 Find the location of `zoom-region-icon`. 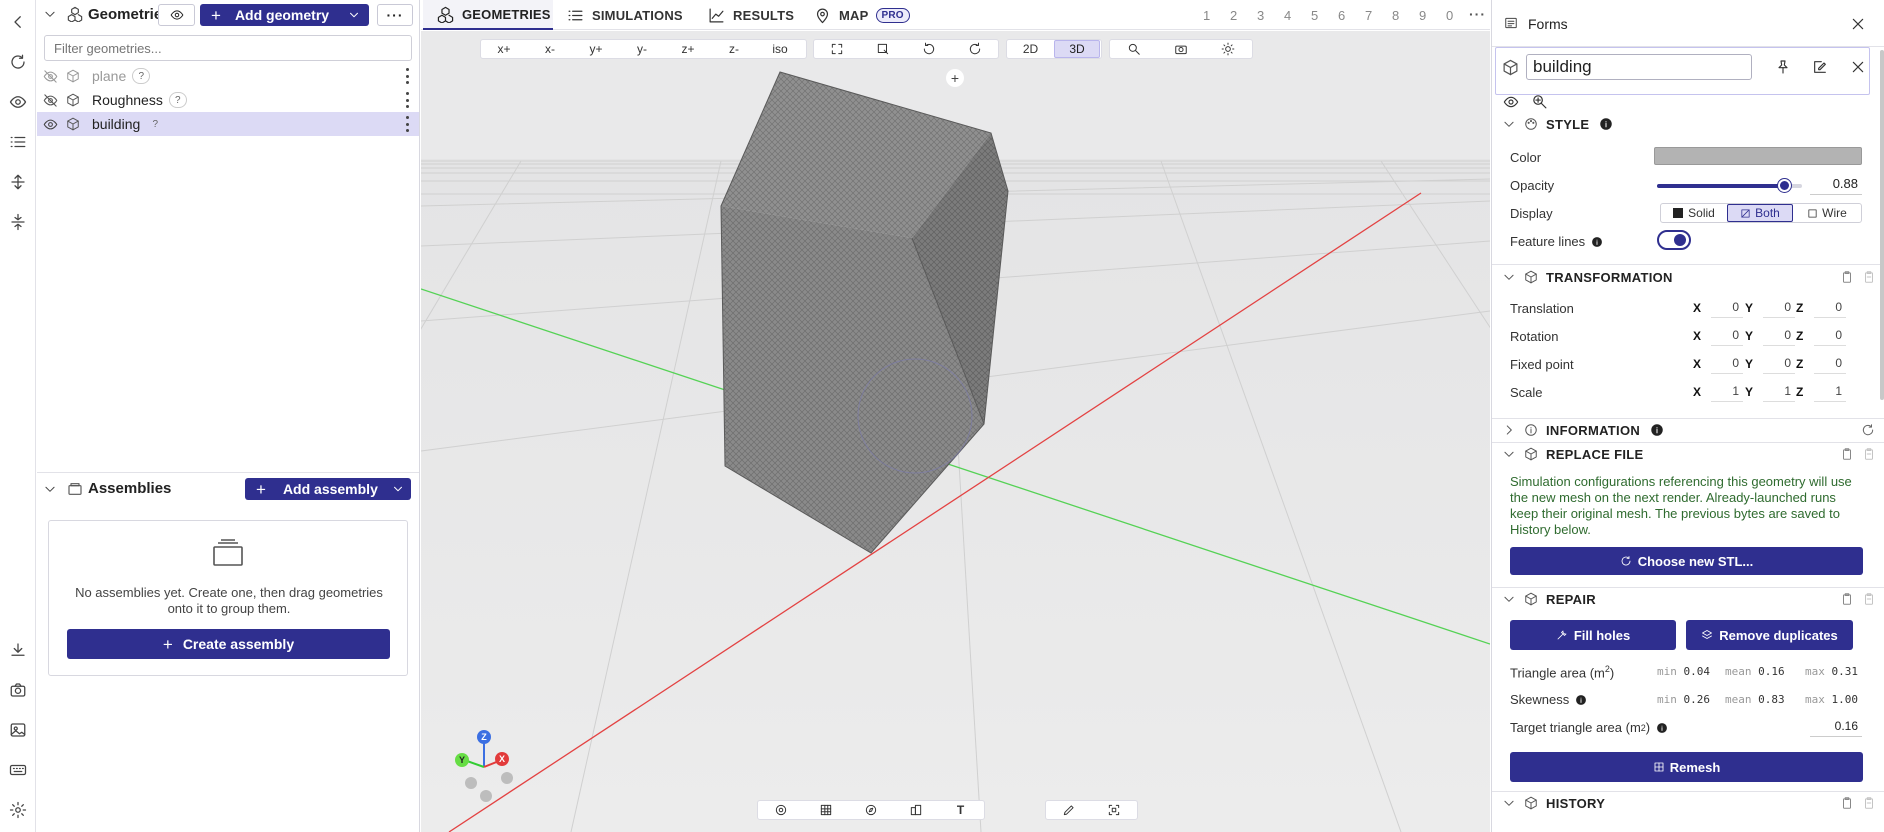

zoom-region-icon is located at coordinates (883, 49).